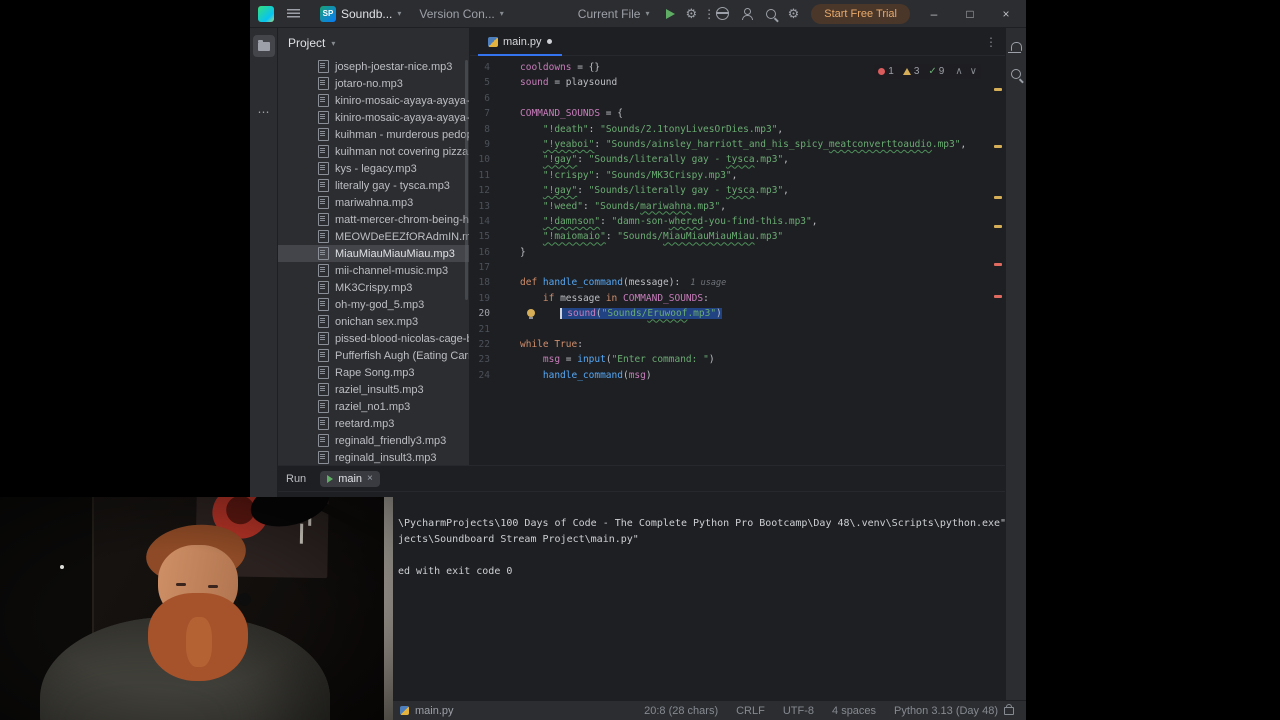 This screenshot has height=720, width=1280. What do you see at coordinates (495, 329) in the screenshot?
I see `line-number: 21` at bounding box center [495, 329].